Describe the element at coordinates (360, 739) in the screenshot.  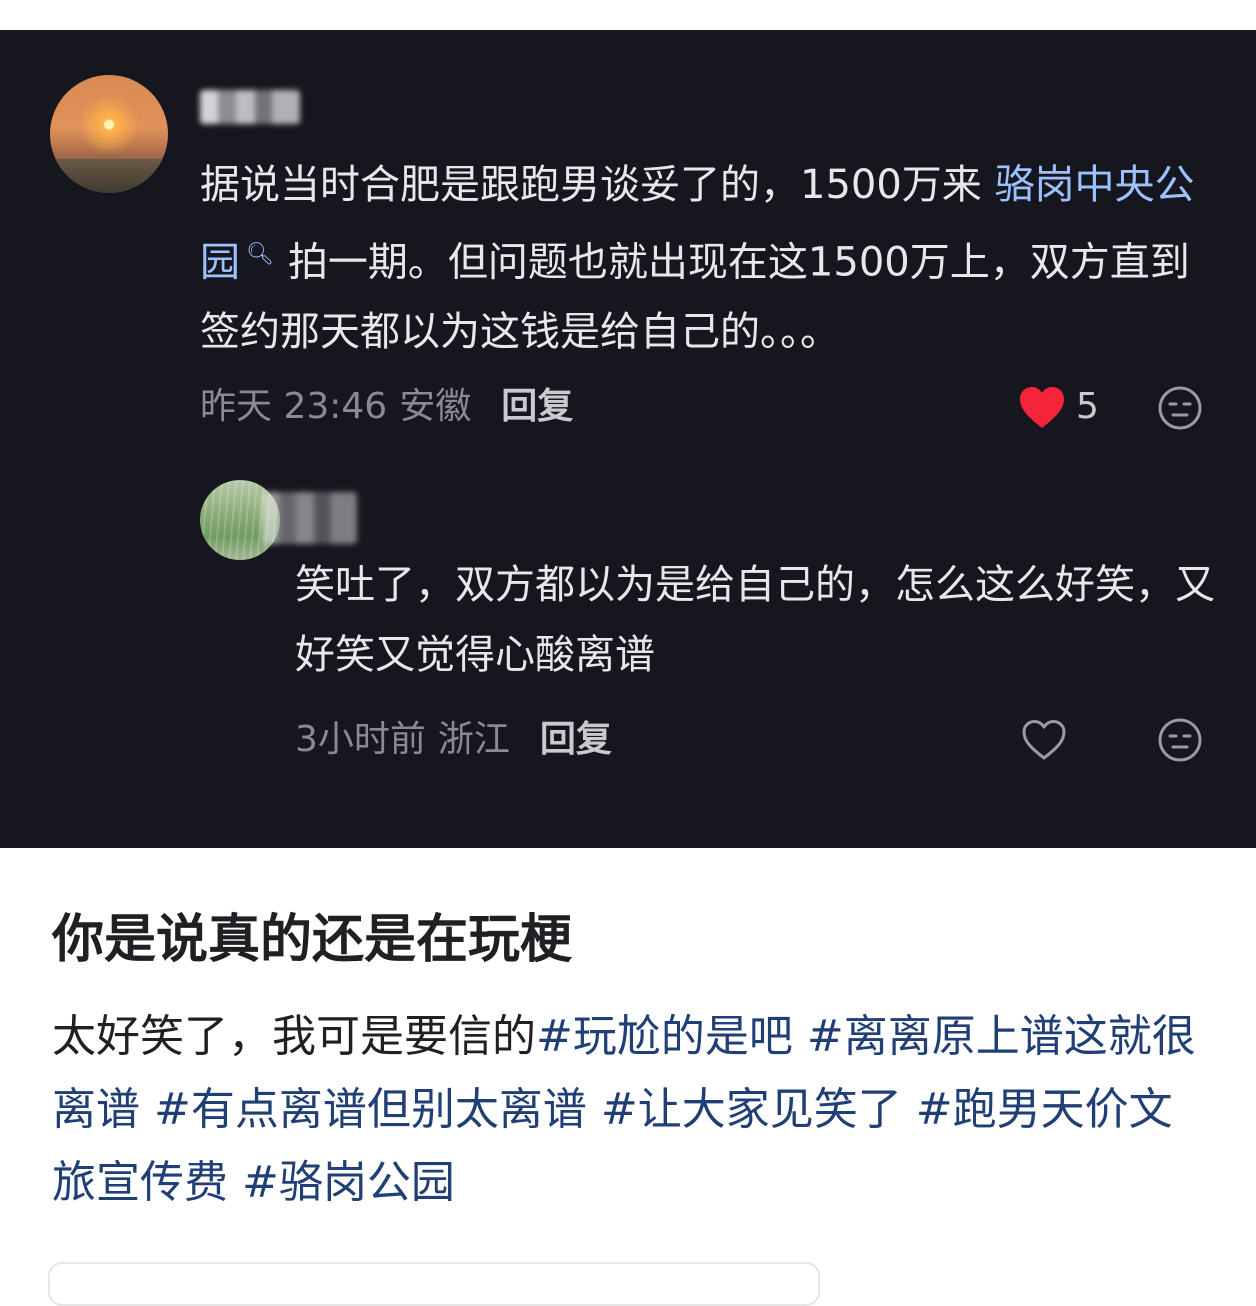
I see `reply-time: 3小时前` at that location.